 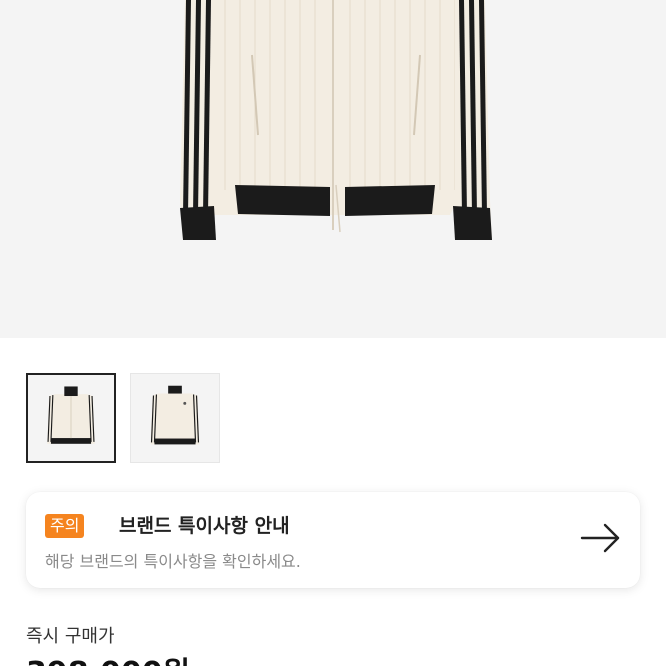 What do you see at coordinates (108, 657) in the screenshot?
I see `instant-buy-price: 398,000원` at bounding box center [108, 657].